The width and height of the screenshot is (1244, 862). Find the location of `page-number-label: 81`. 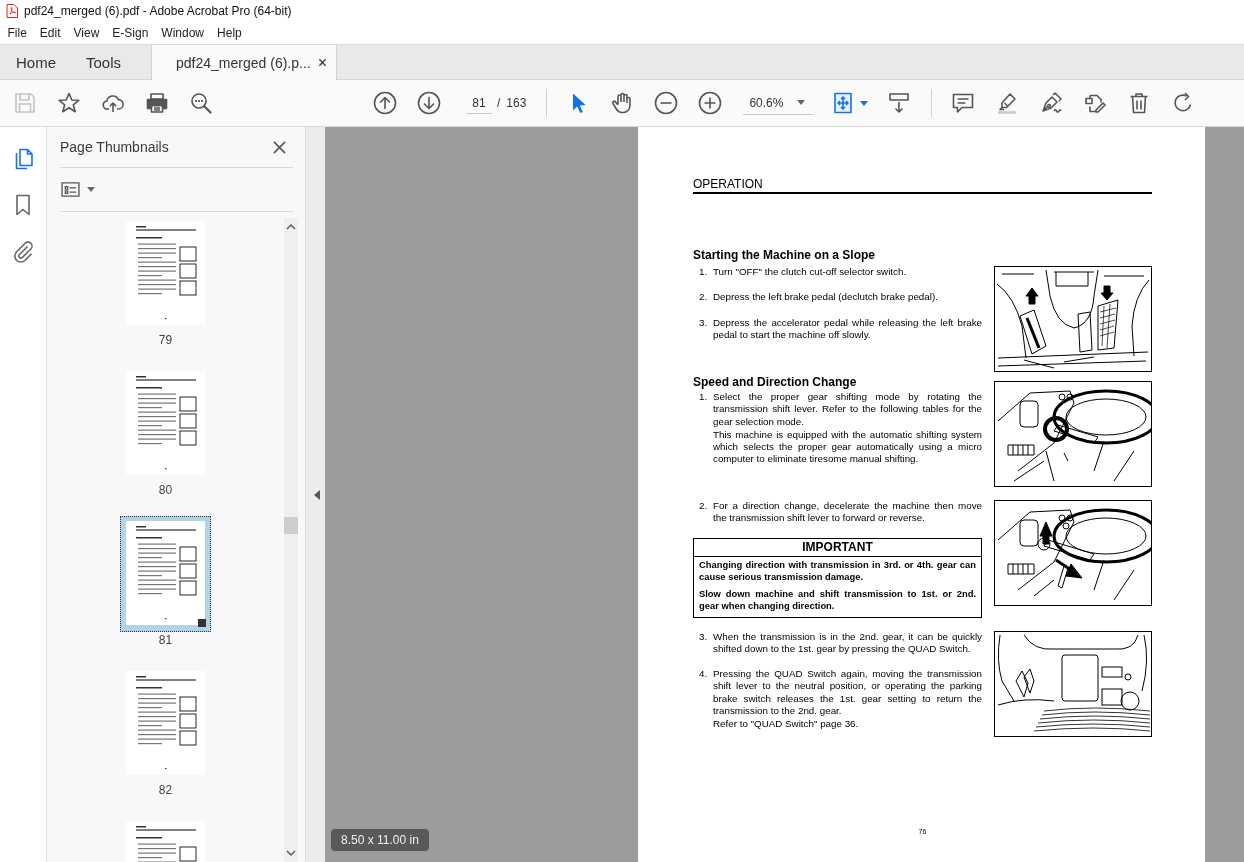

page-number-label: 81 is located at coordinates (165, 640).